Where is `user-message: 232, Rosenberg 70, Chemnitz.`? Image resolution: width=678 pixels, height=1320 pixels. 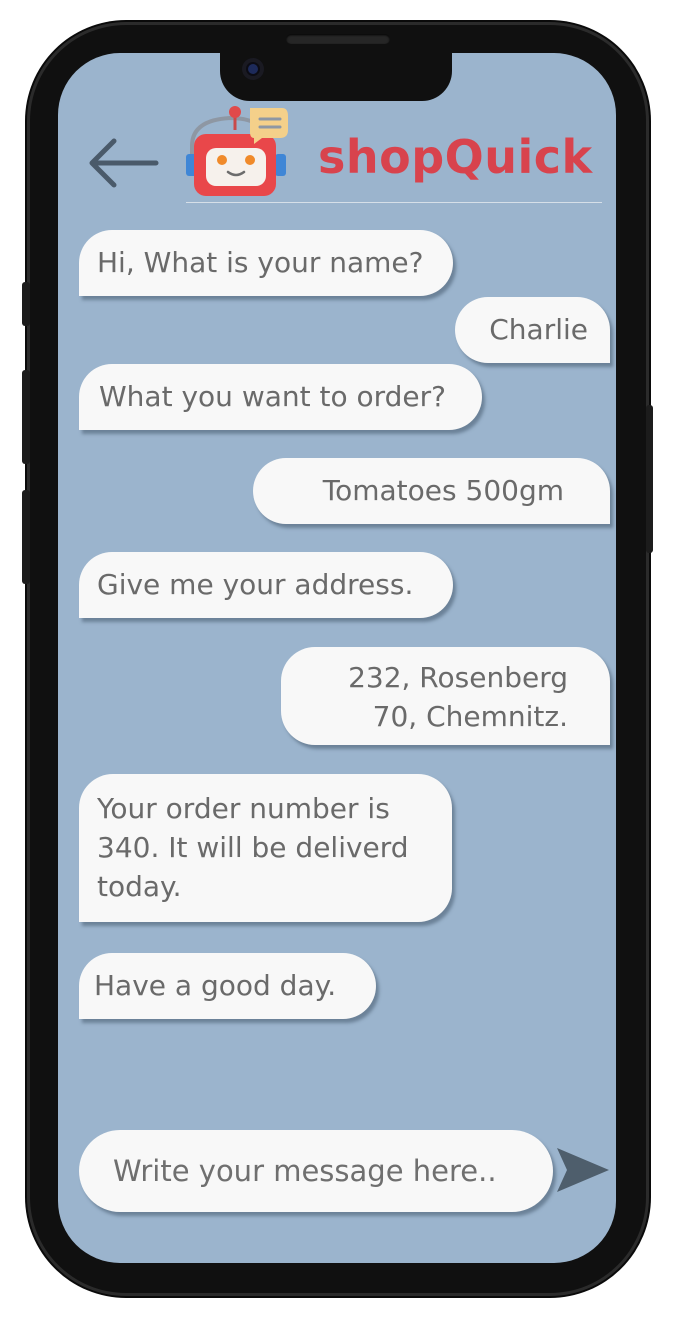 user-message: 232, Rosenberg 70, Chemnitz. is located at coordinates (445, 696).